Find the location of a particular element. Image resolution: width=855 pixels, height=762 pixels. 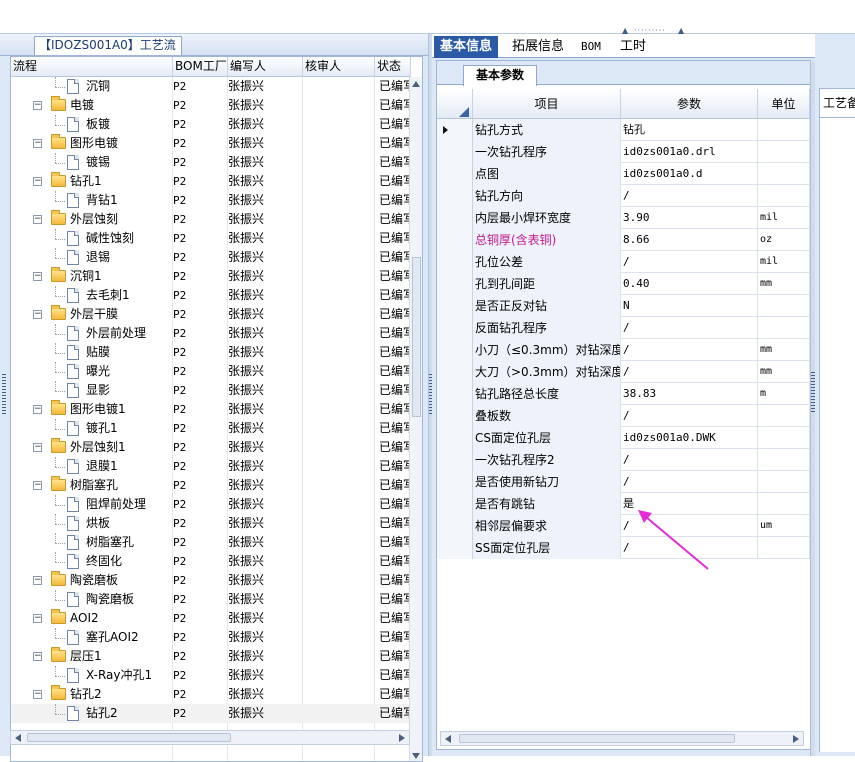

param-row: 点图 id0zs001a0.d is located at coordinates (623, 174).